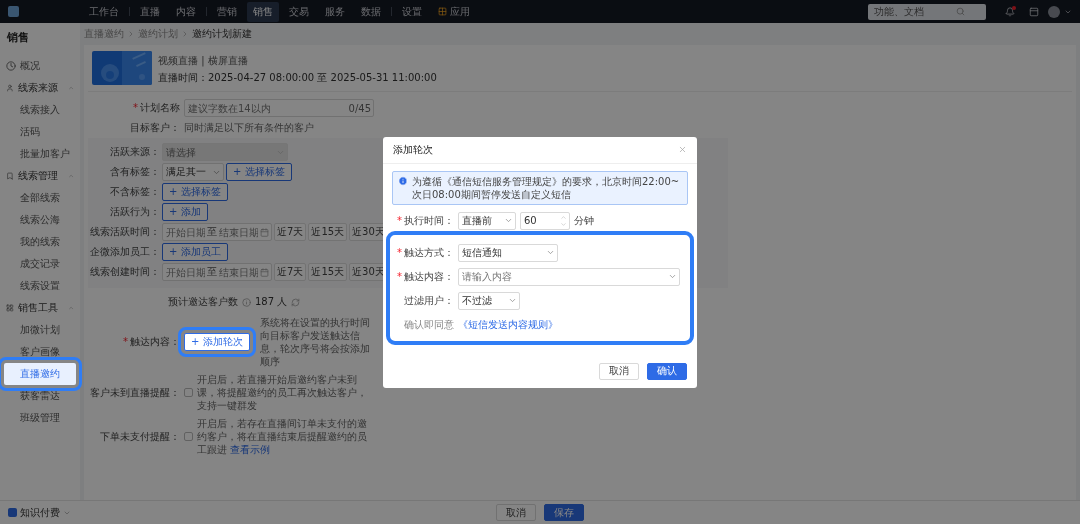 Image resolution: width=1080 pixels, height=524 pixels. I want to click on add-button: + 添加员工, so click(195, 252).